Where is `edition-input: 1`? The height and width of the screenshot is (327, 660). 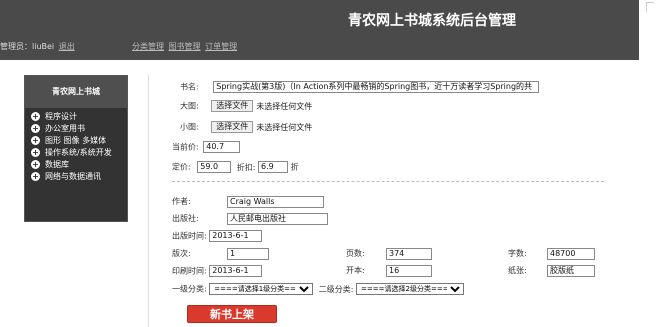
edition-input: 1 is located at coordinates (248, 254).